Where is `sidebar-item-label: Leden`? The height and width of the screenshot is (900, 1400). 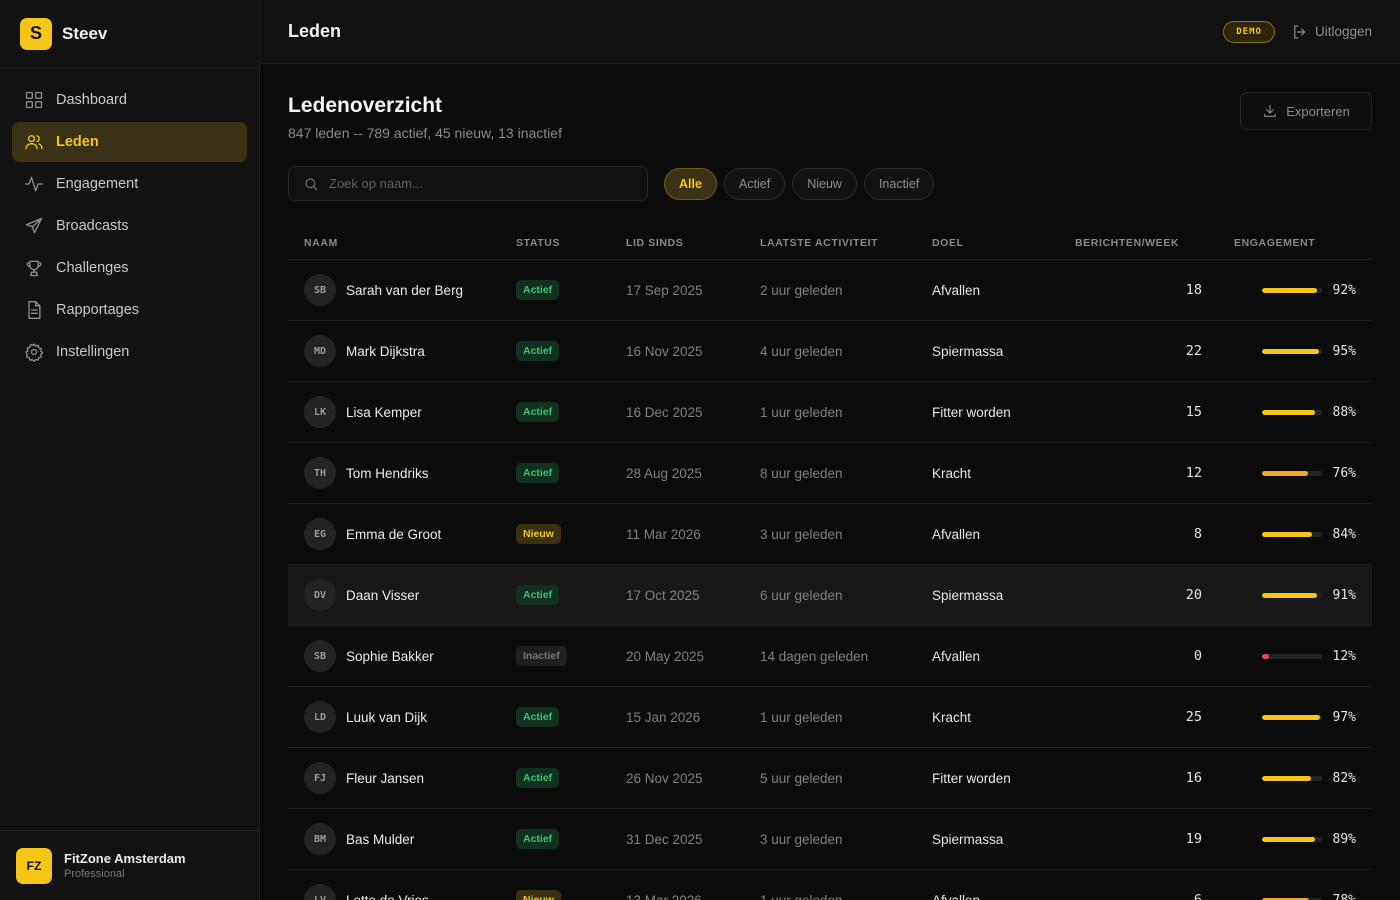 sidebar-item-label: Leden is located at coordinates (77, 142).